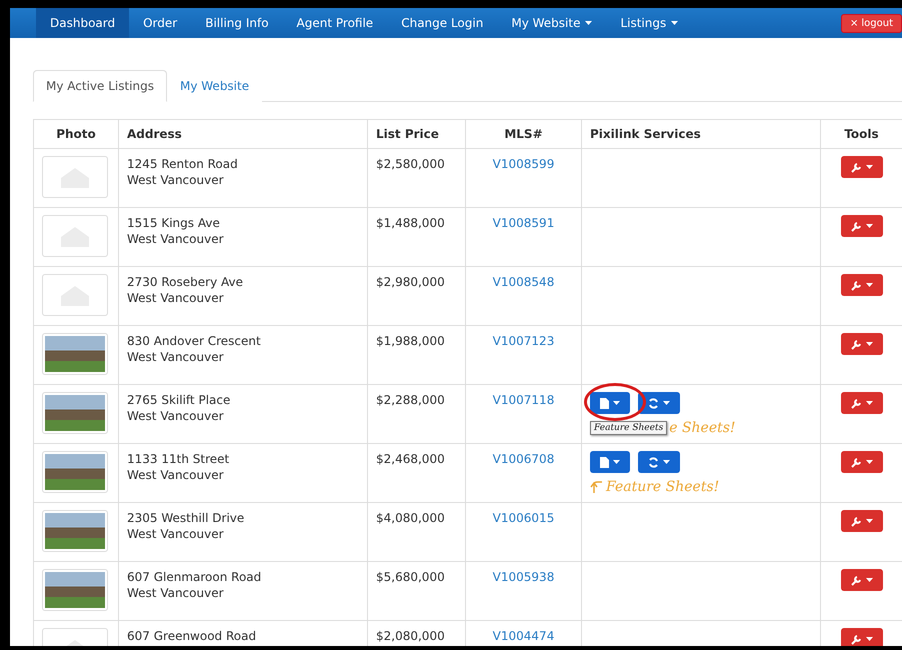 The height and width of the screenshot is (650, 902). What do you see at coordinates (243, 134) in the screenshot?
I see `column-header: Address` at bounding box center [243, 134].